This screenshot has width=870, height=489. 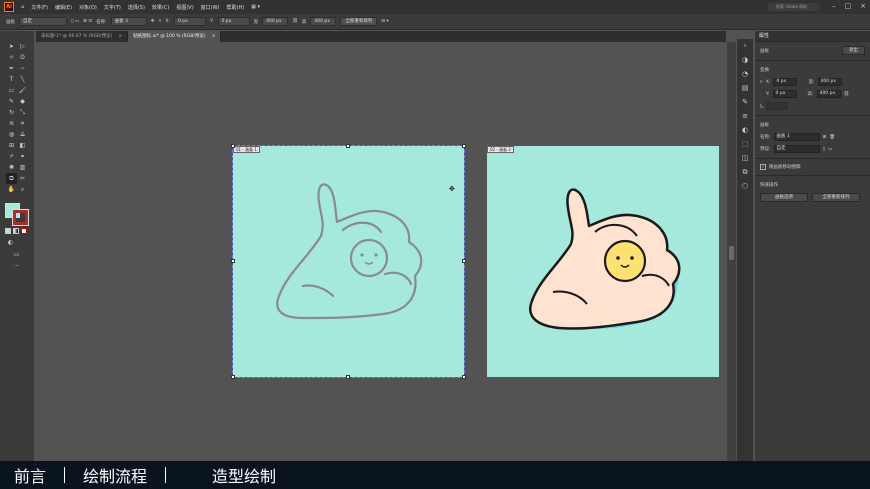 What do you see at coordinates (175, 36) in the screenshot?
I see `tab-document-2: 贴纸图标.ai* @ 100 % (RGB/预览) ×` at bounding box center [175, 36].